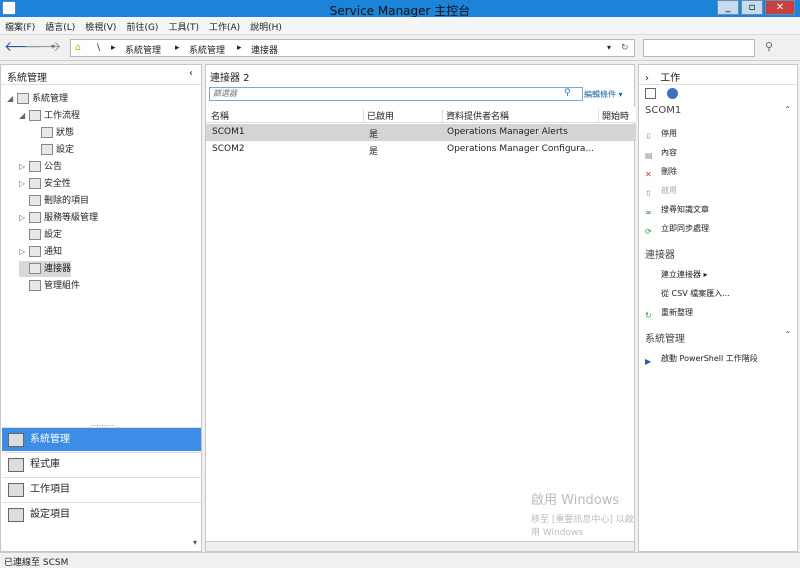 The width and height of the screenshot is (800, 568). What do you see at coordinates (98, 48) in the screenshot?
I see `breadcrumb-root: \` at bounding box center [98, 48].